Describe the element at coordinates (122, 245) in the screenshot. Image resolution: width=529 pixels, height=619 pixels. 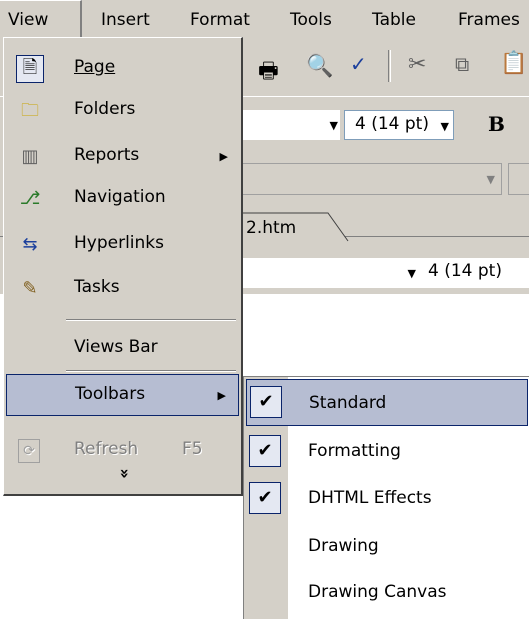
I see `menu-item-hyperlinks: ⇆ Hyperlinks` at that location.